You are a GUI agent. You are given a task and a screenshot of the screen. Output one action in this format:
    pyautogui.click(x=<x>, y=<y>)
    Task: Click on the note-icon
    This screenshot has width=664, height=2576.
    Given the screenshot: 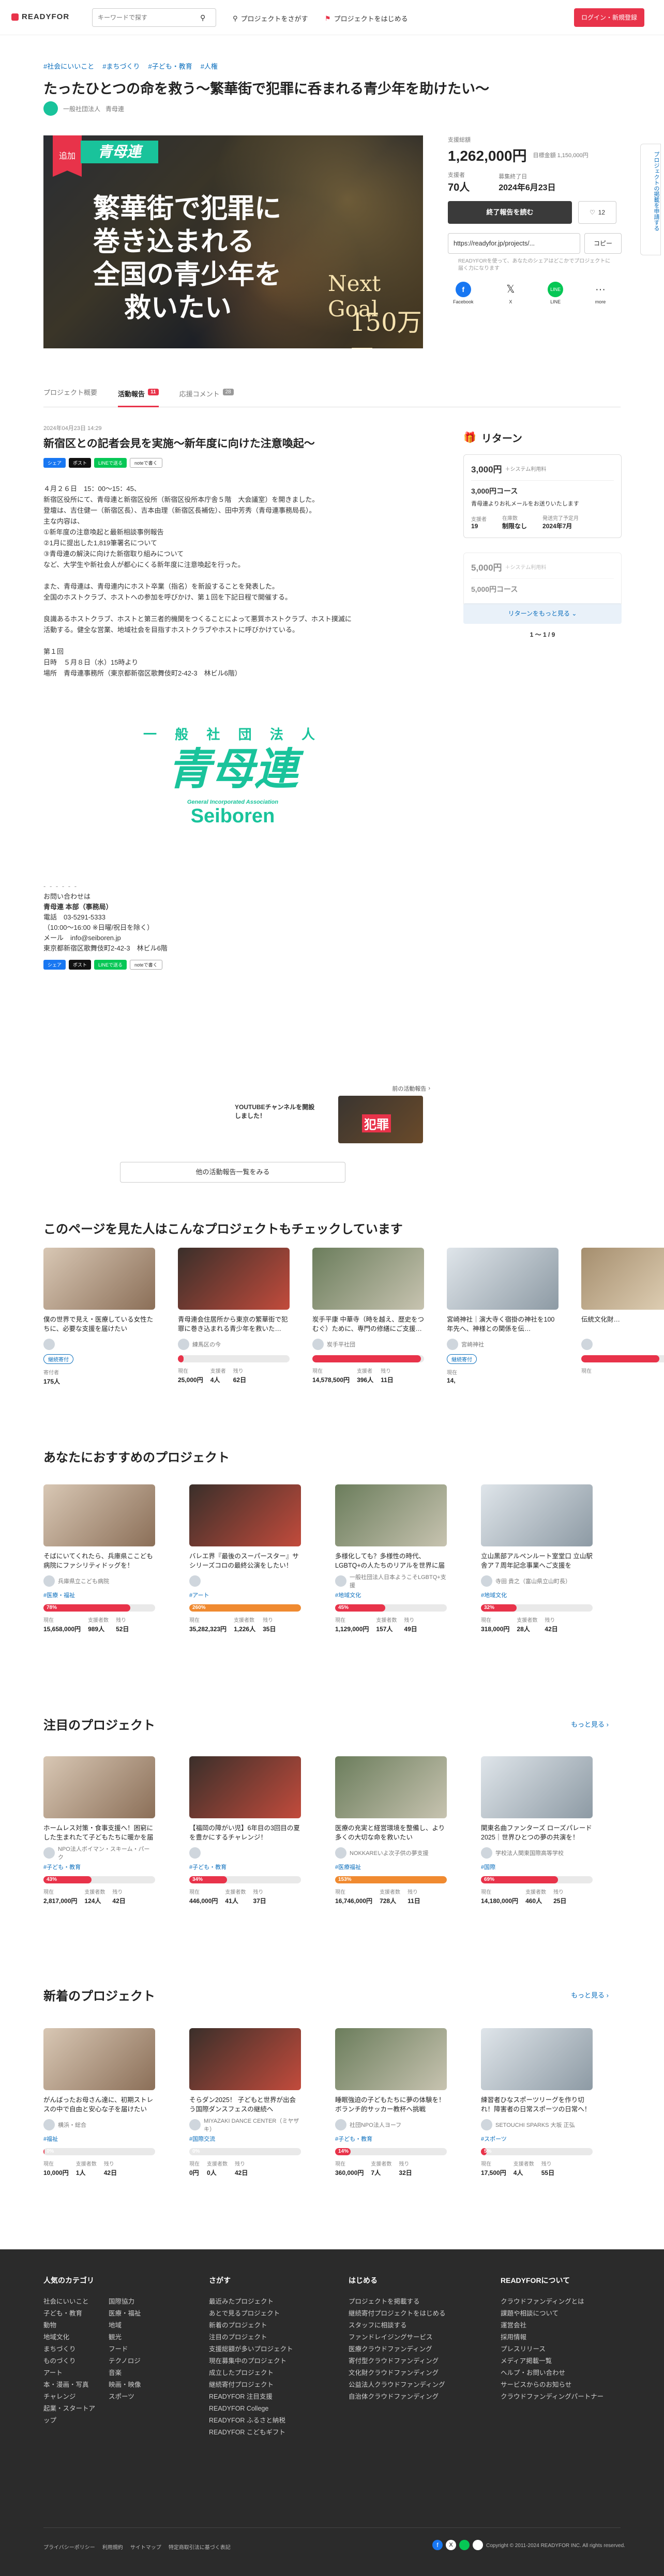 What is the action you would take?
    pyautogui.click(x=478, y=2545)
    